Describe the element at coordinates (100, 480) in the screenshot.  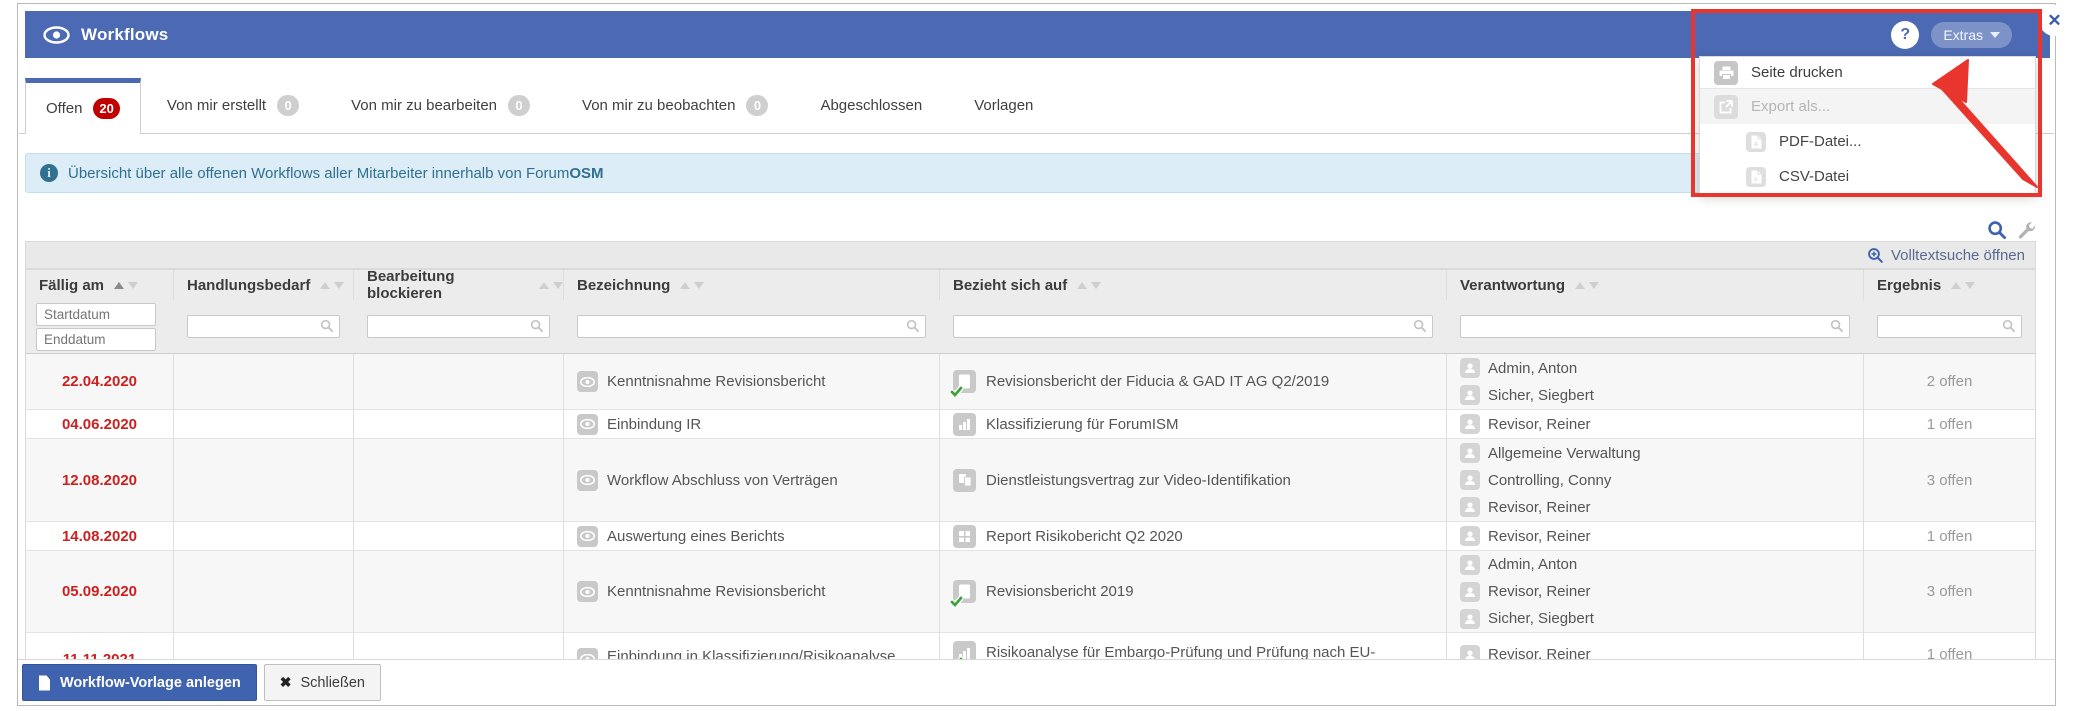
I see `due-date: 12.08.2020` at that location.